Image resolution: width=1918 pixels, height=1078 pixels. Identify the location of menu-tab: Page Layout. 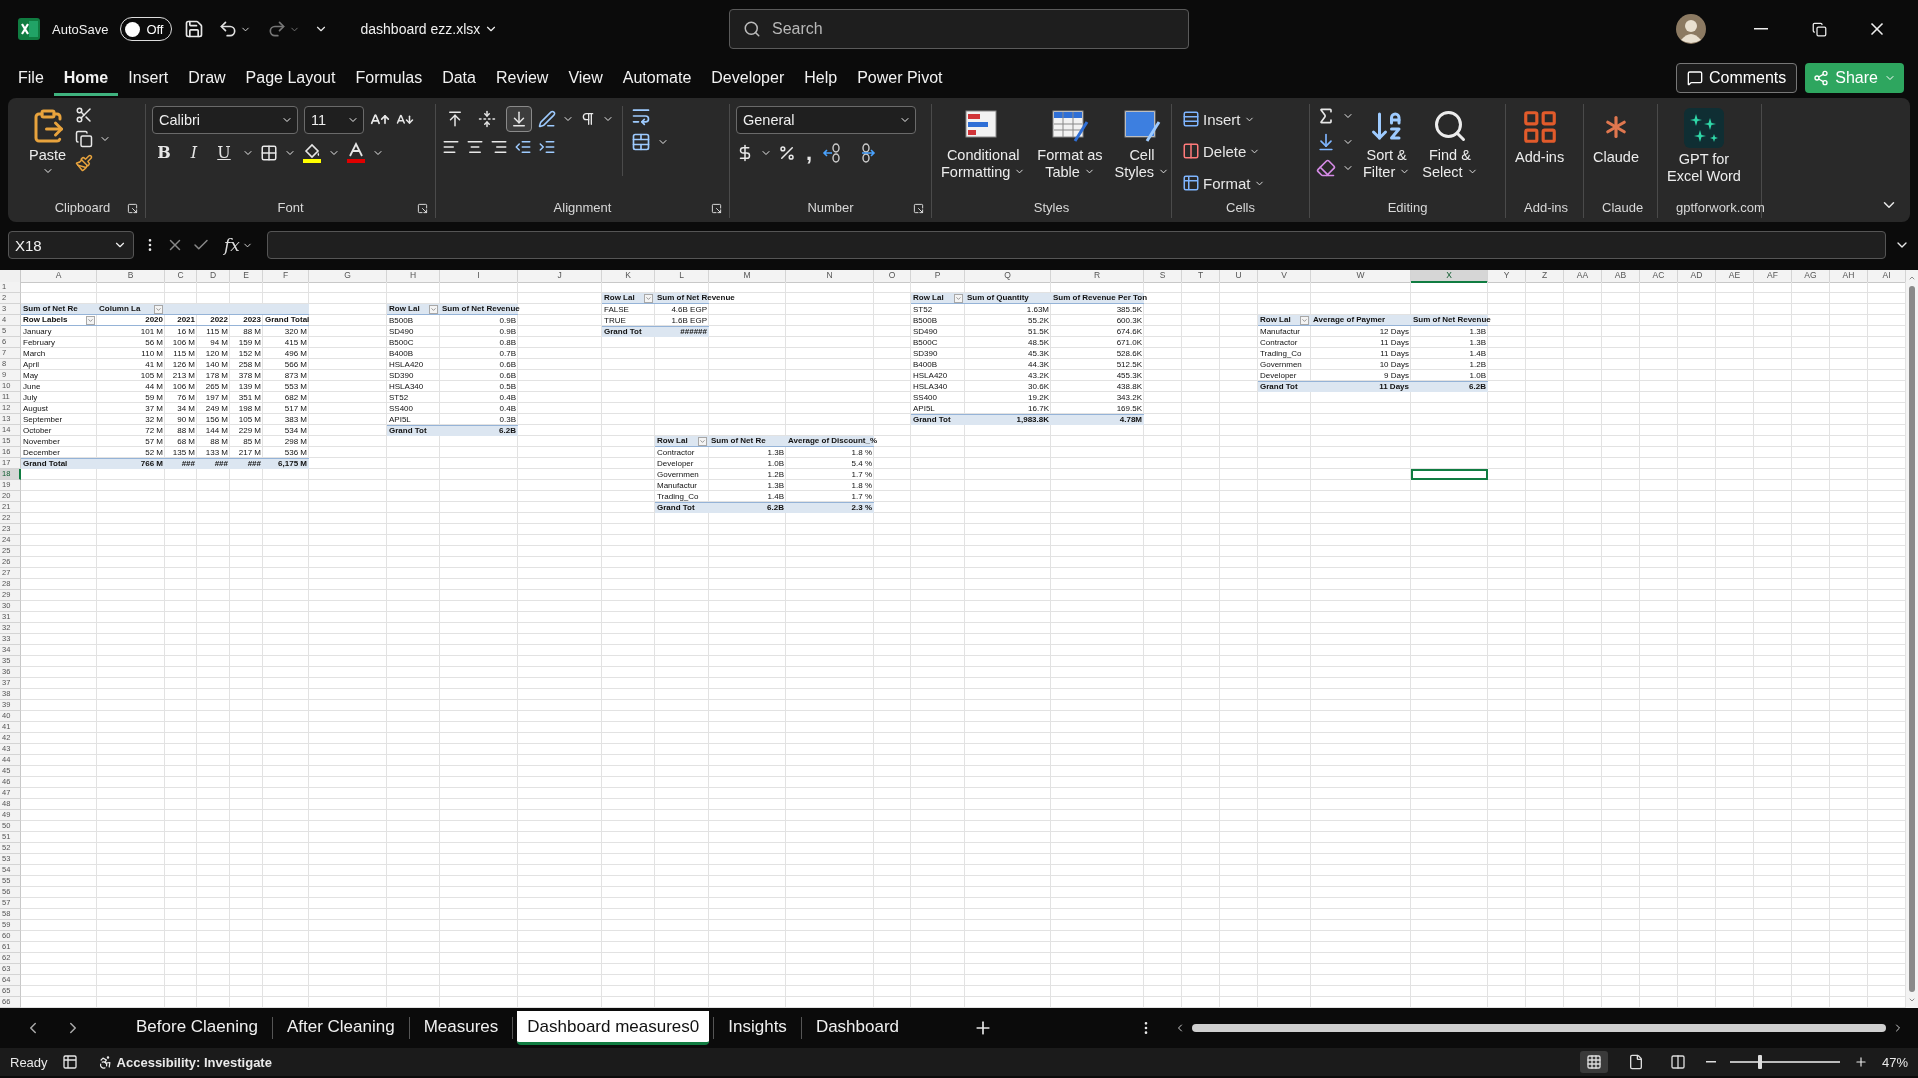
(290, 78).